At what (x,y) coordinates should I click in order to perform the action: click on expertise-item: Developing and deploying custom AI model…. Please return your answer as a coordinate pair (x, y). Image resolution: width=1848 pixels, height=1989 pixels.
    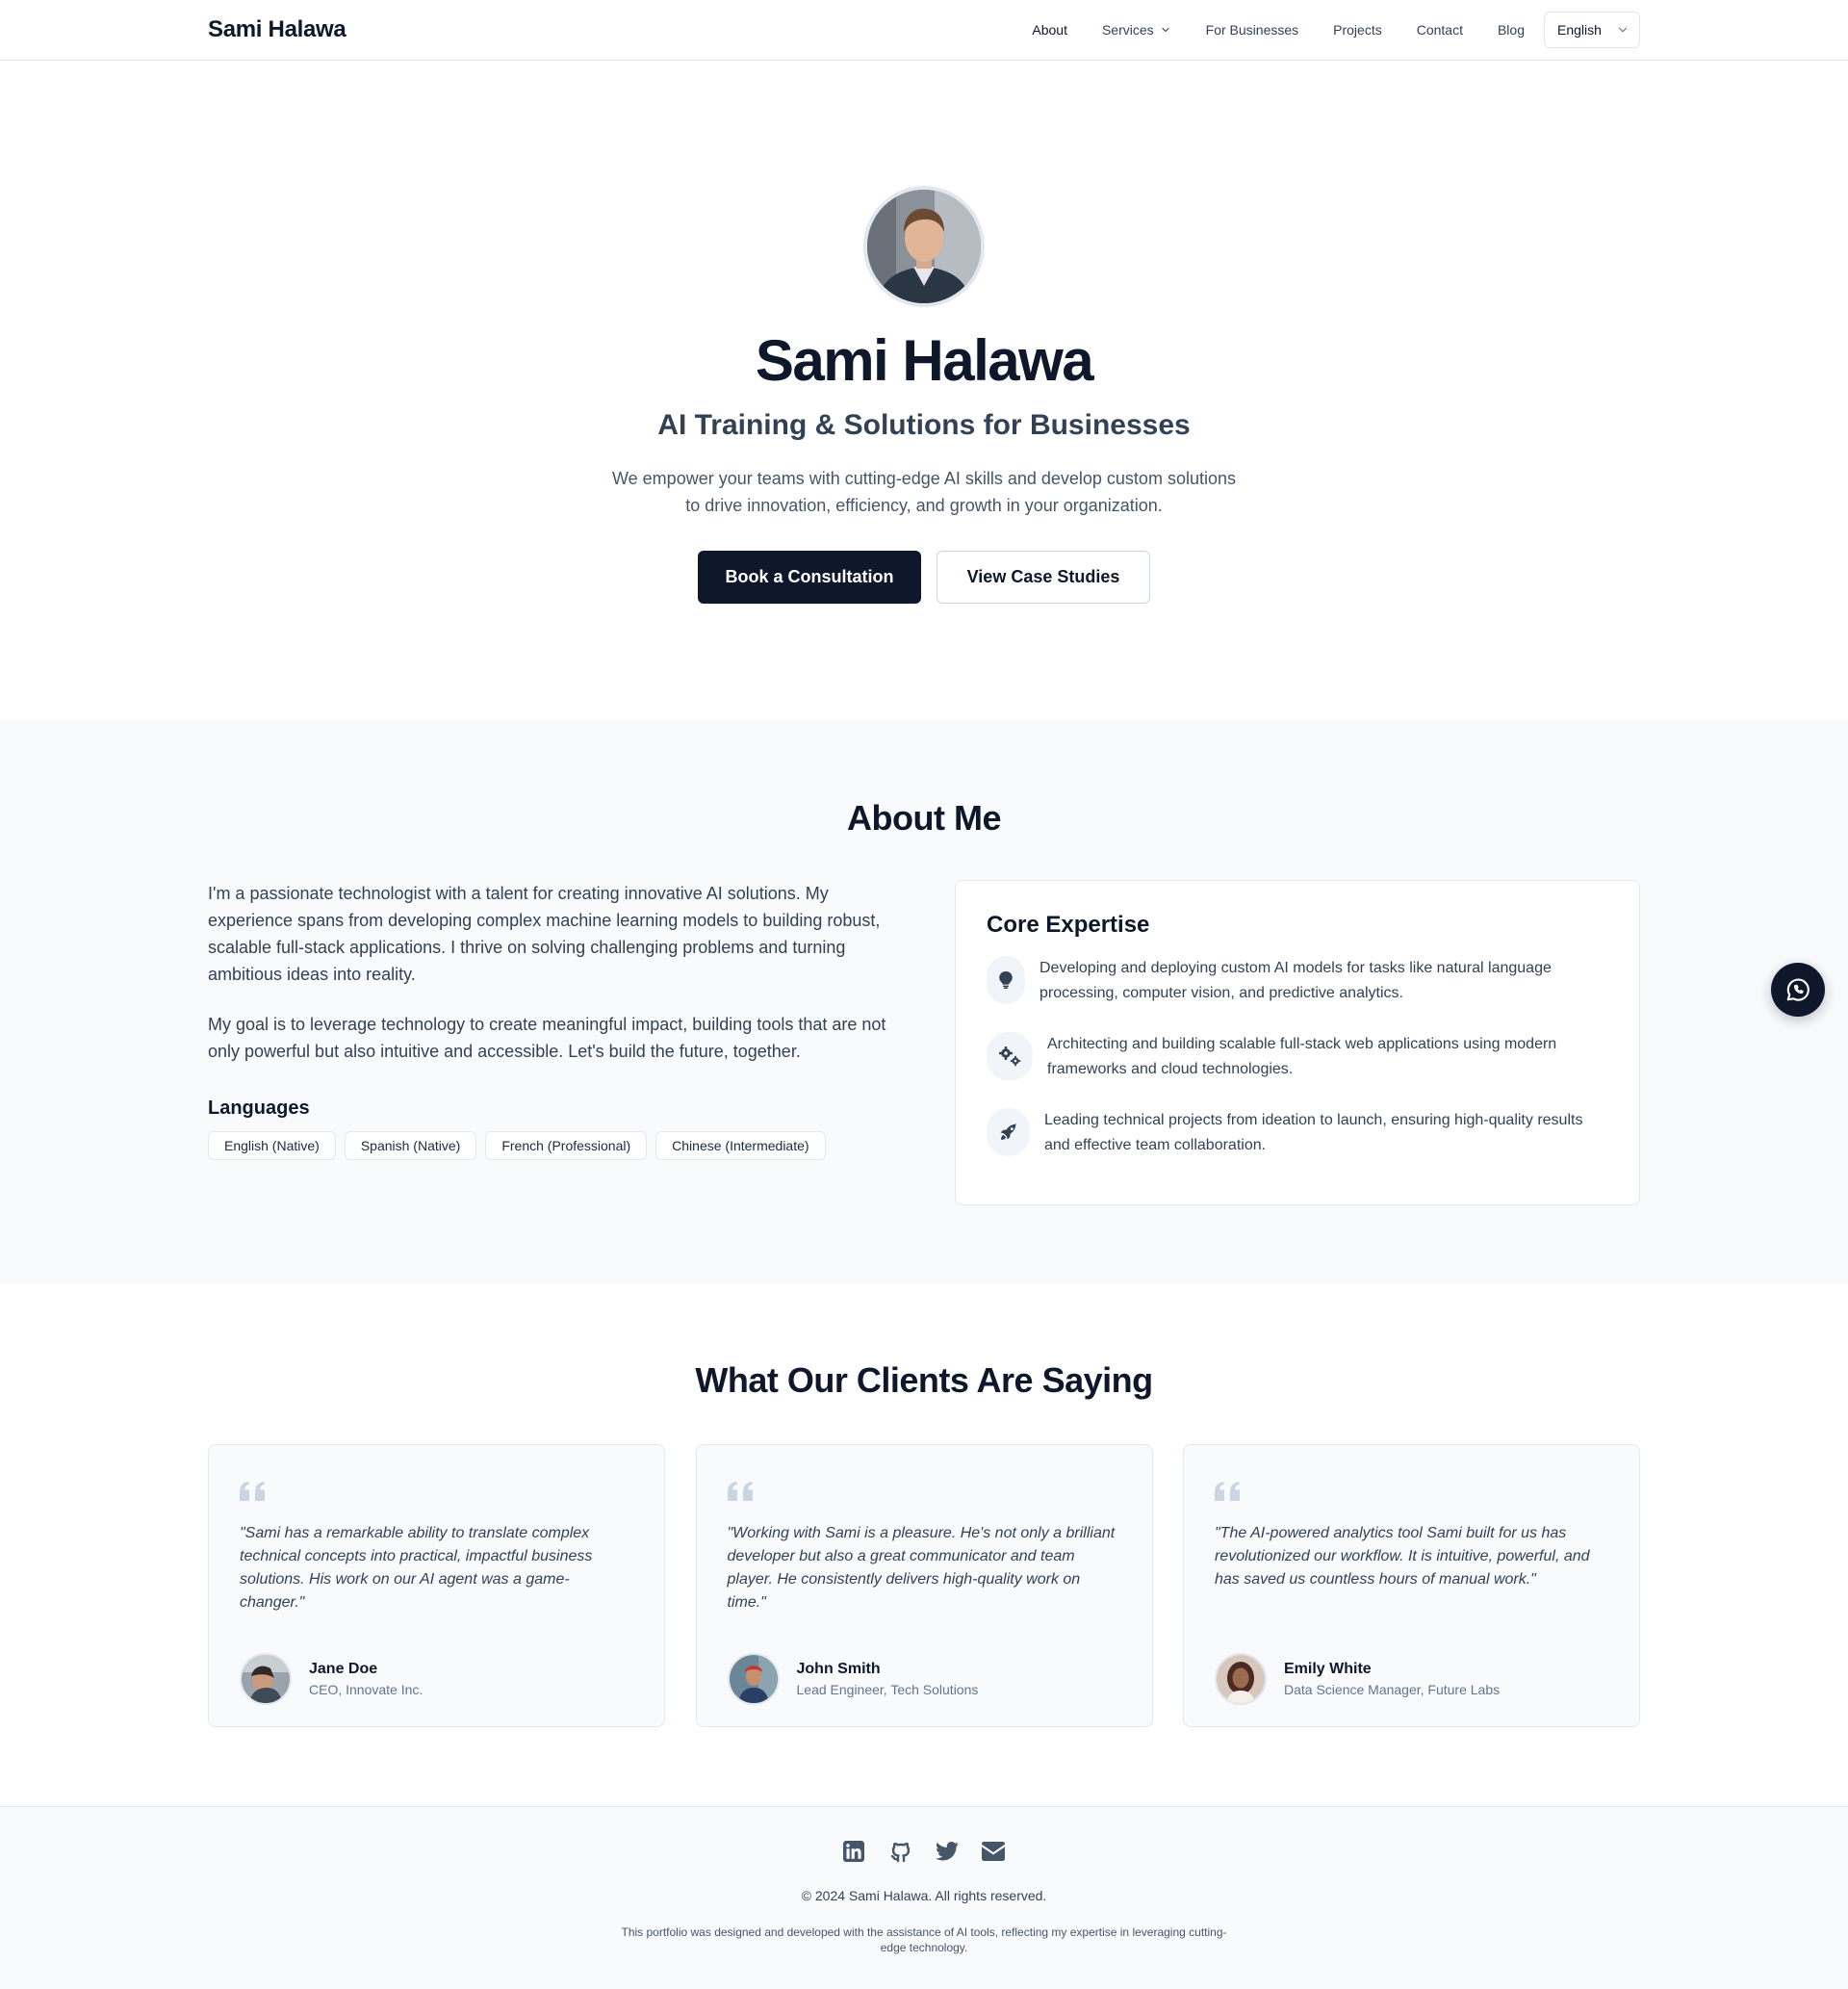
    Looking at the image, I should click on (1297, 981).